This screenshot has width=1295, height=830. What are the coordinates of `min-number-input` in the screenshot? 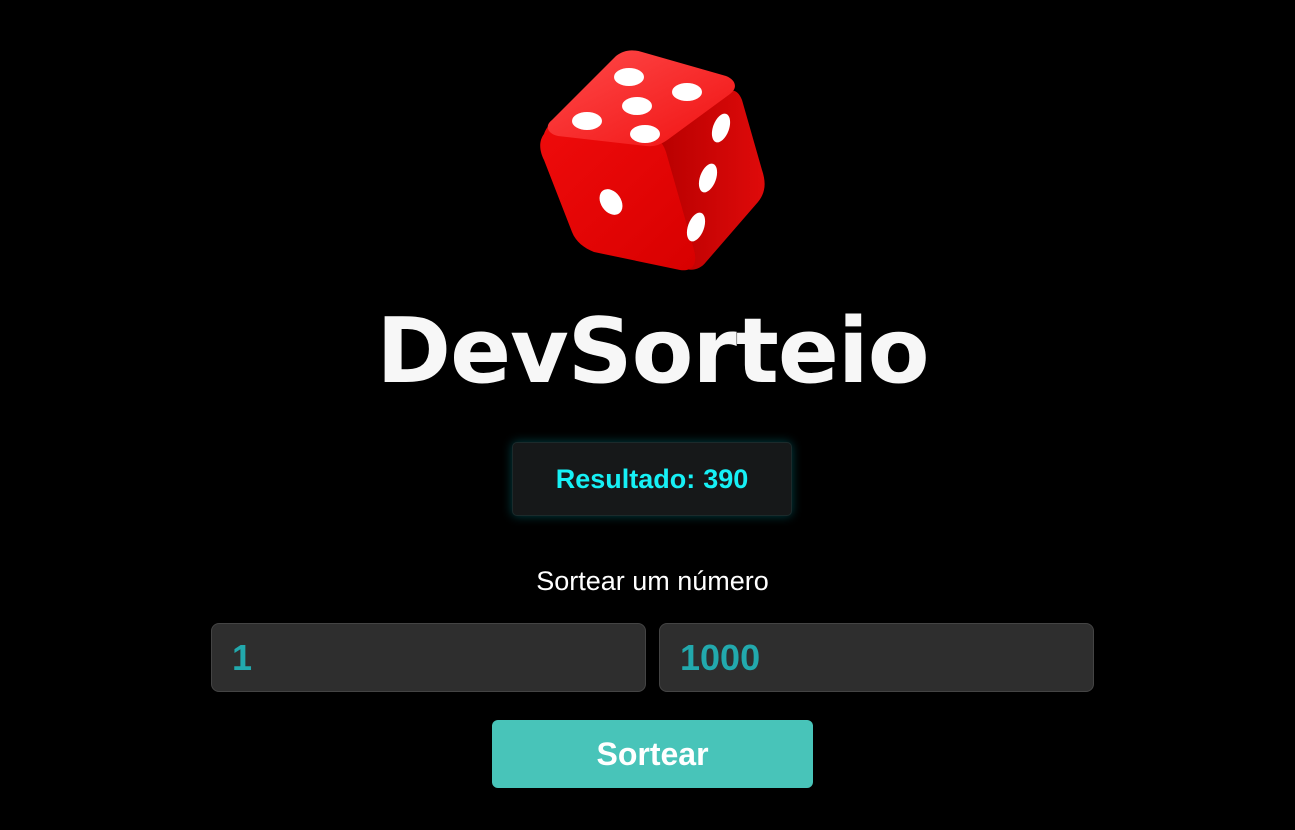 It's located at (428, 657).